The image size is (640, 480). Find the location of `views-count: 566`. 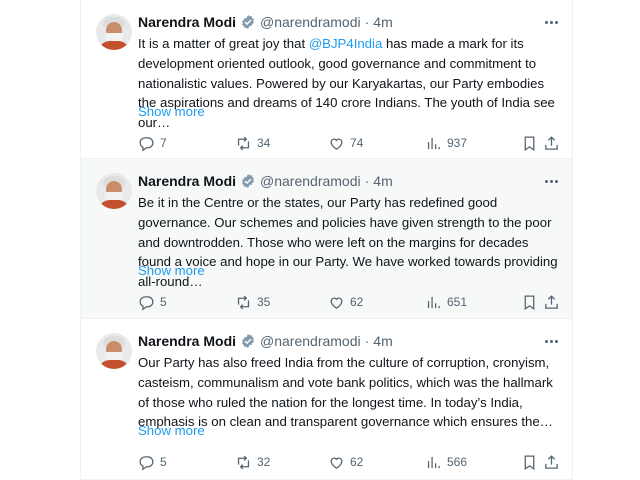

views-count: 566 is located at coordinates (457, 462).